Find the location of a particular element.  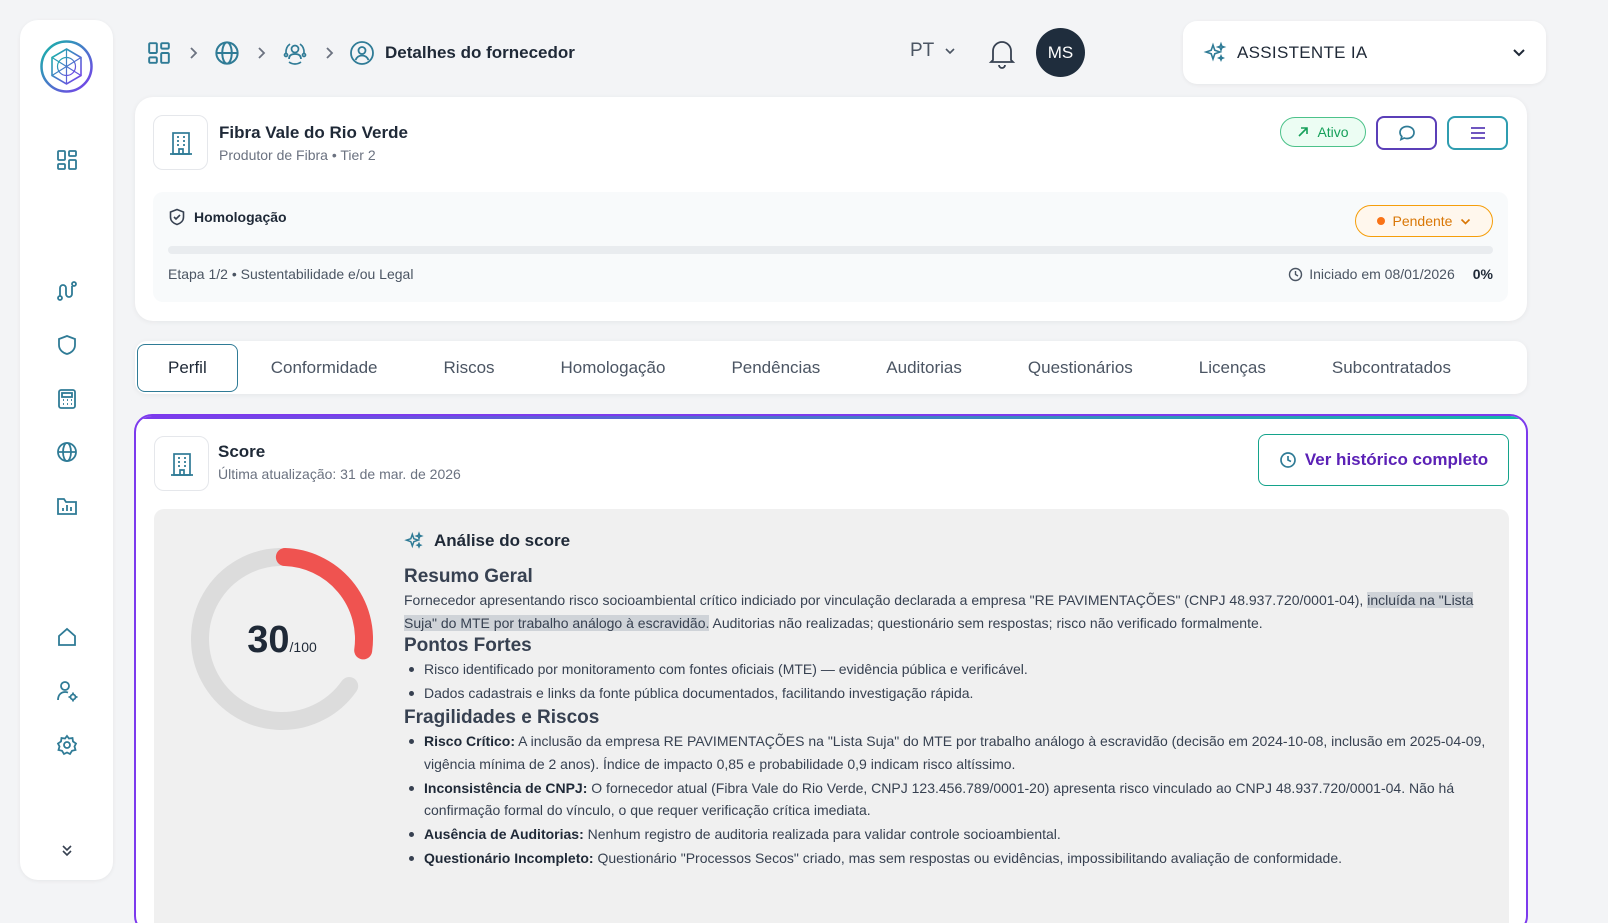

user-circle-icon is located at coordinates (362, 53).